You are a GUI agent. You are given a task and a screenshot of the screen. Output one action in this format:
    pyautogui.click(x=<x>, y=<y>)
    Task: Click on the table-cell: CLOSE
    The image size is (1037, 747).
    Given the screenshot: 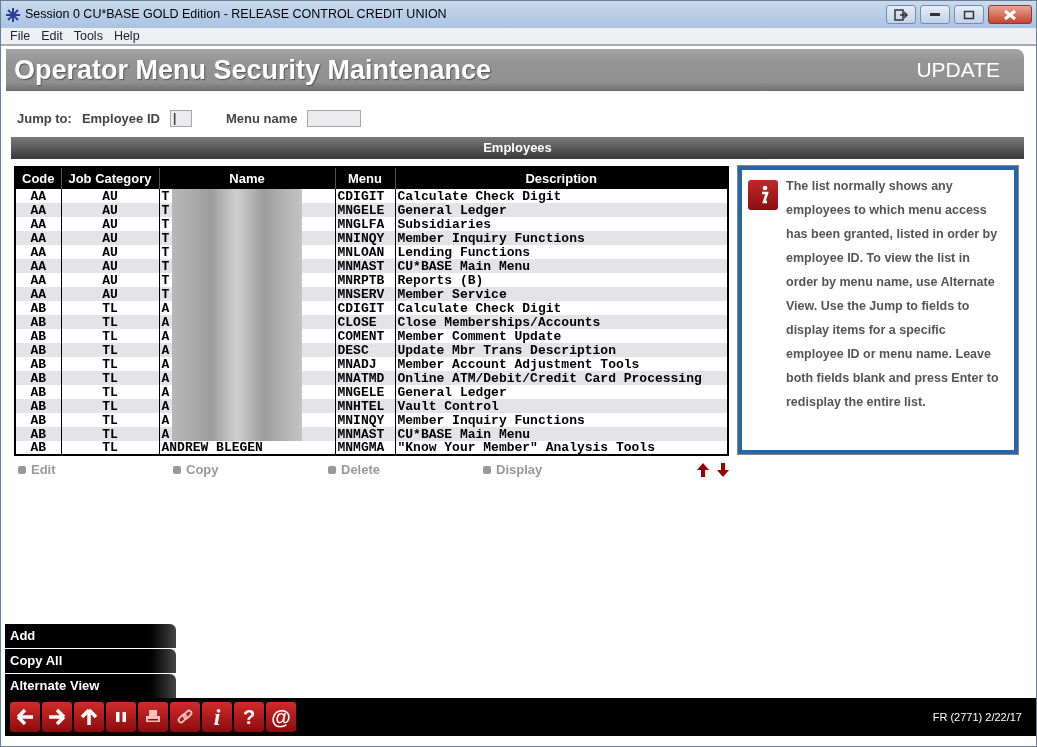 What is the action you would take?
    pyautogui.click(x=357, y=322)
    